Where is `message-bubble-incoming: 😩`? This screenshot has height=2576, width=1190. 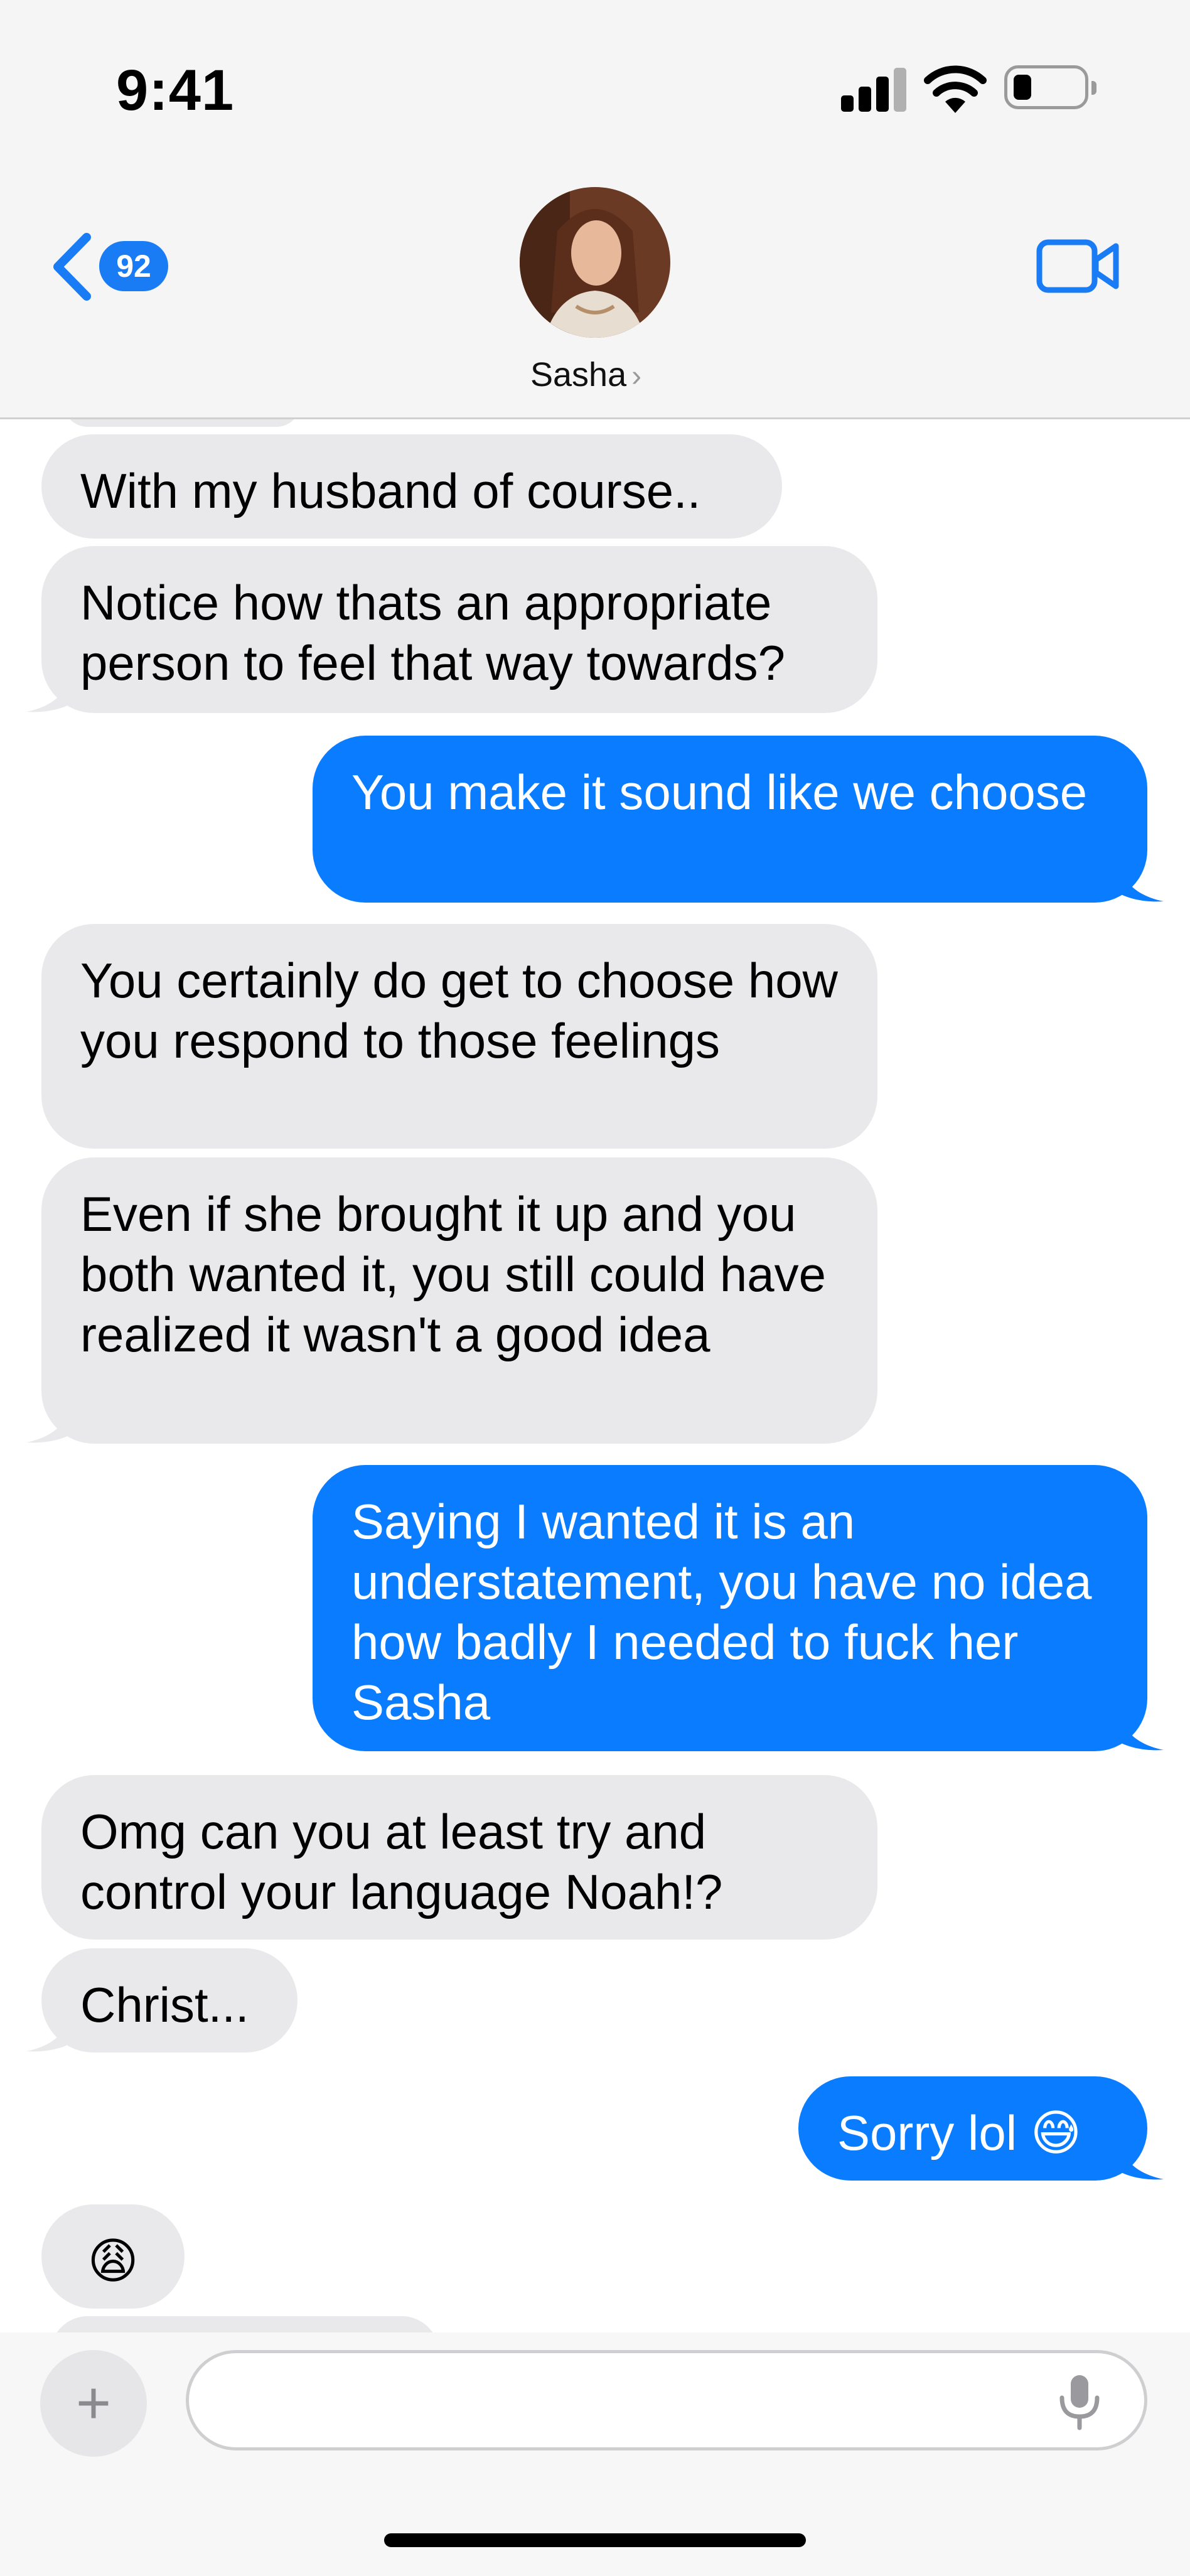
message-bubble-incoming: 😩 is located at coordinates (113, 2256).